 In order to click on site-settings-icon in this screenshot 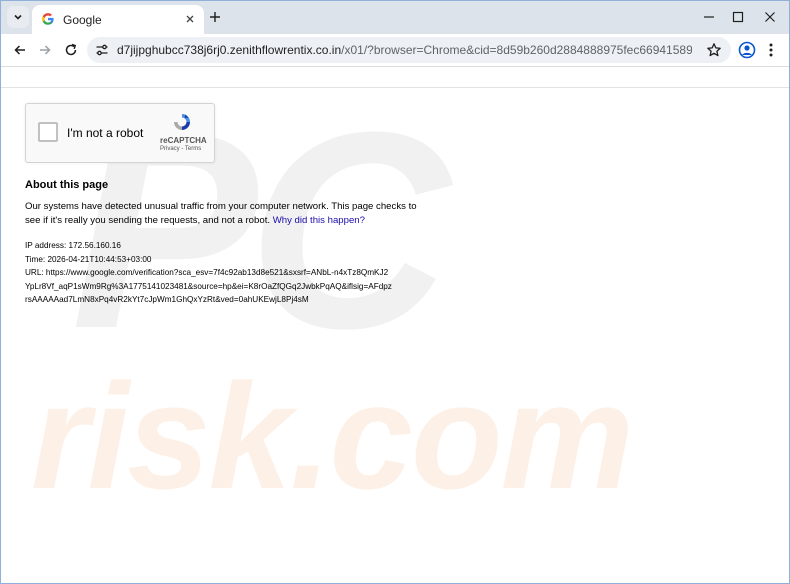, I will do `click(102, 50)`.